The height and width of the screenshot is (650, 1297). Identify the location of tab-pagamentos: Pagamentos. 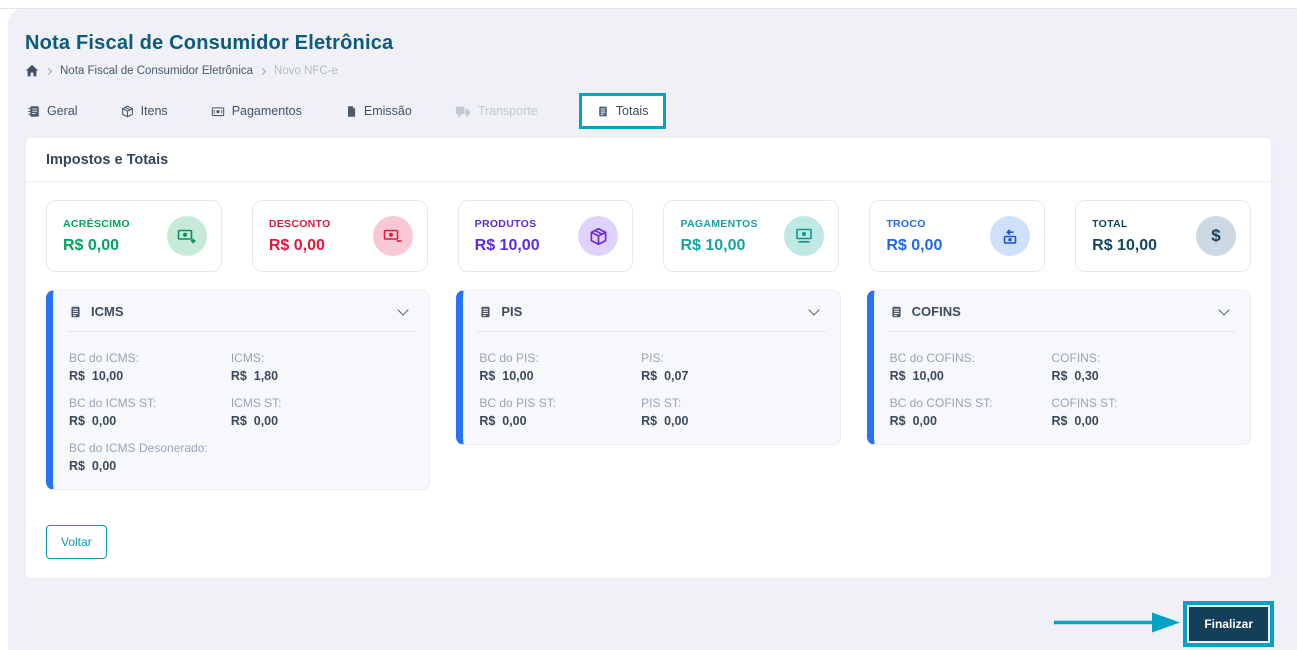
(256, 111).